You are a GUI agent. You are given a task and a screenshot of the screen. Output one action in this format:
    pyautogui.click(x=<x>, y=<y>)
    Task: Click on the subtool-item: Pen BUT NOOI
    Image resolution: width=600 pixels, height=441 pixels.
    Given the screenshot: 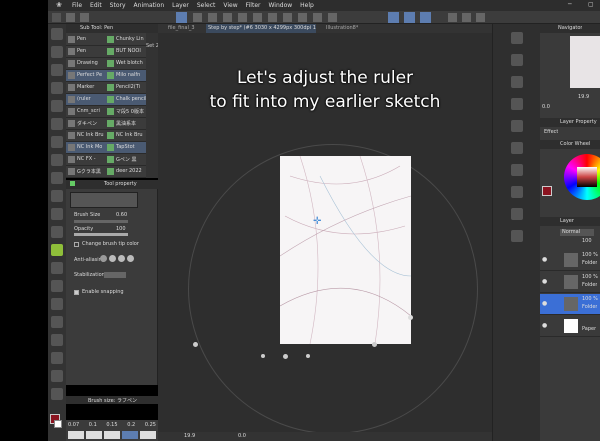 What is the action you would take?
    pyautogui.click(x=106, y=52)
    